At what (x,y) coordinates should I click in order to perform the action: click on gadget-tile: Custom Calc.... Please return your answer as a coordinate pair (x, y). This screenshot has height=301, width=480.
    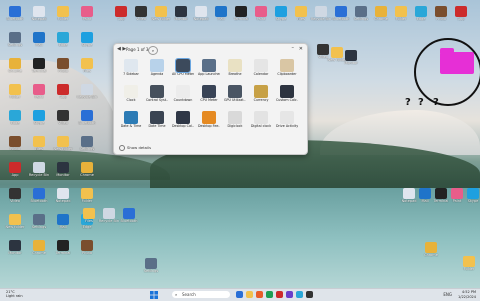
    Looking at the image, I should click on (287, 96).